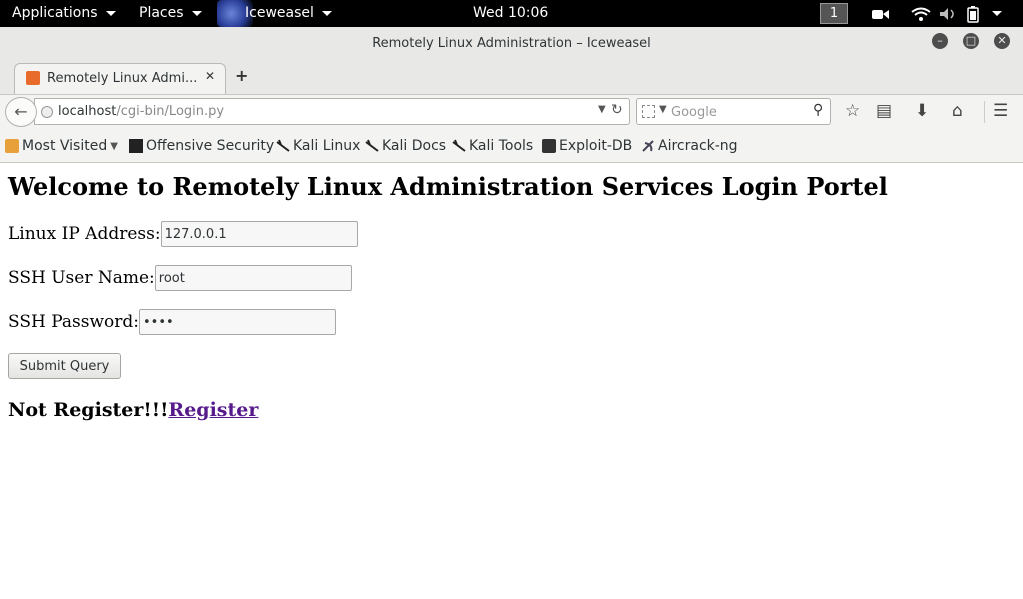 The height and width of the screenshot is (599, 1023). Describe the element at coordinates (852, 111) in the screenshot. I see `bookmark-star-icon: ☆` at that location.